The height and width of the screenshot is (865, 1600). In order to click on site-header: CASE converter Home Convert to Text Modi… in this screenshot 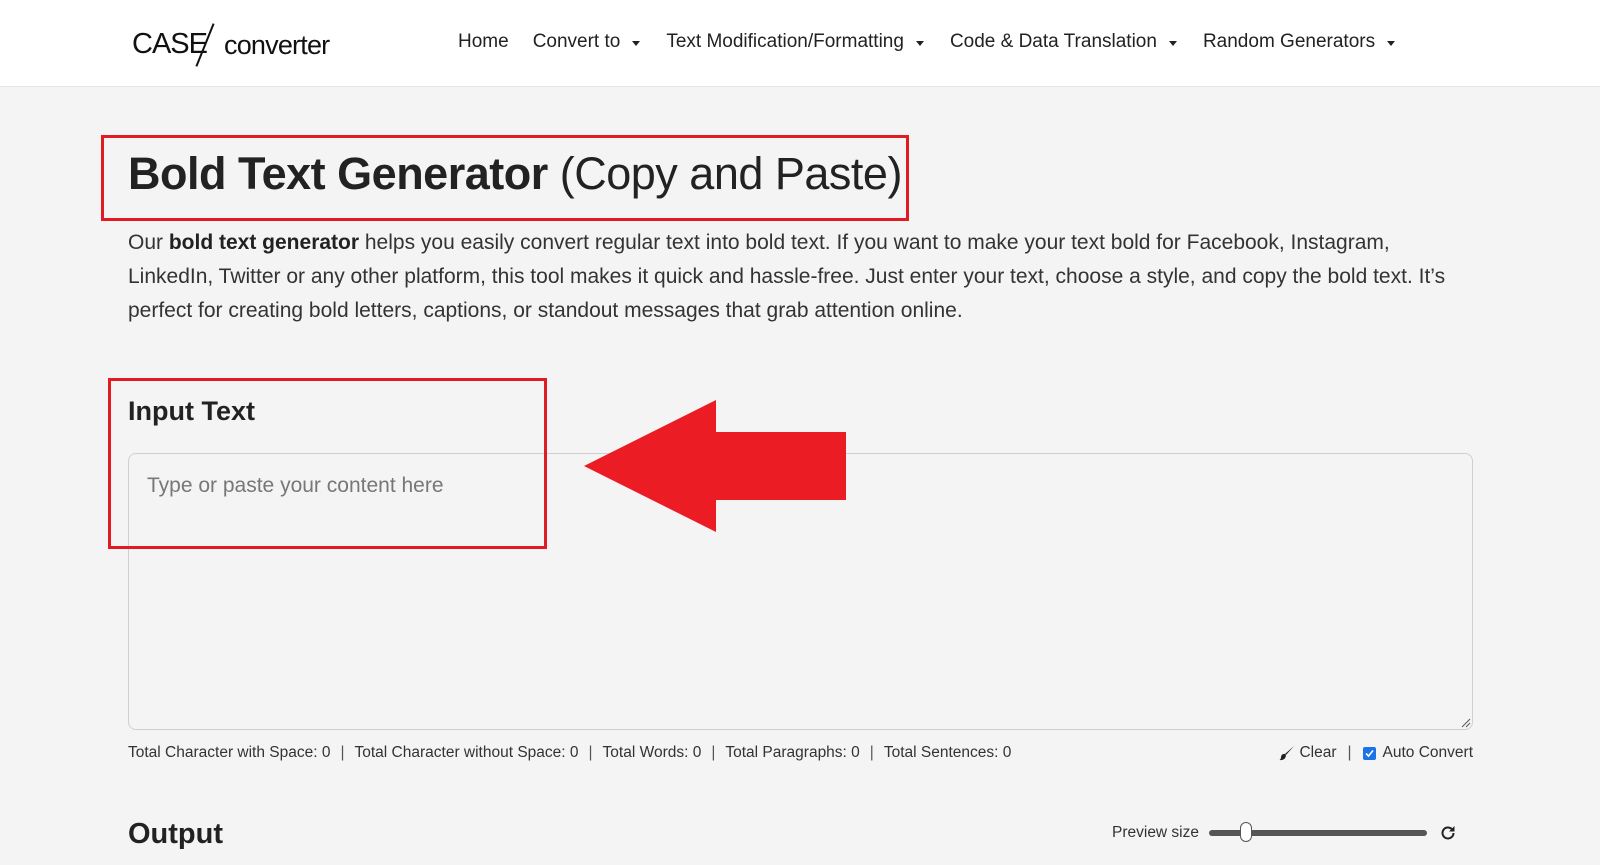, I will do `click(800, 43)`.